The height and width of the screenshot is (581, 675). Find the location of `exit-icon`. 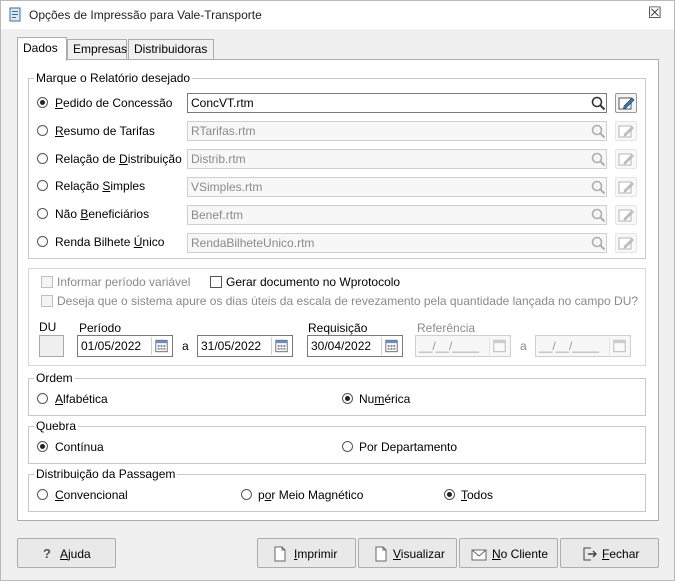

exit-icon is located at coordinates (590, 554).